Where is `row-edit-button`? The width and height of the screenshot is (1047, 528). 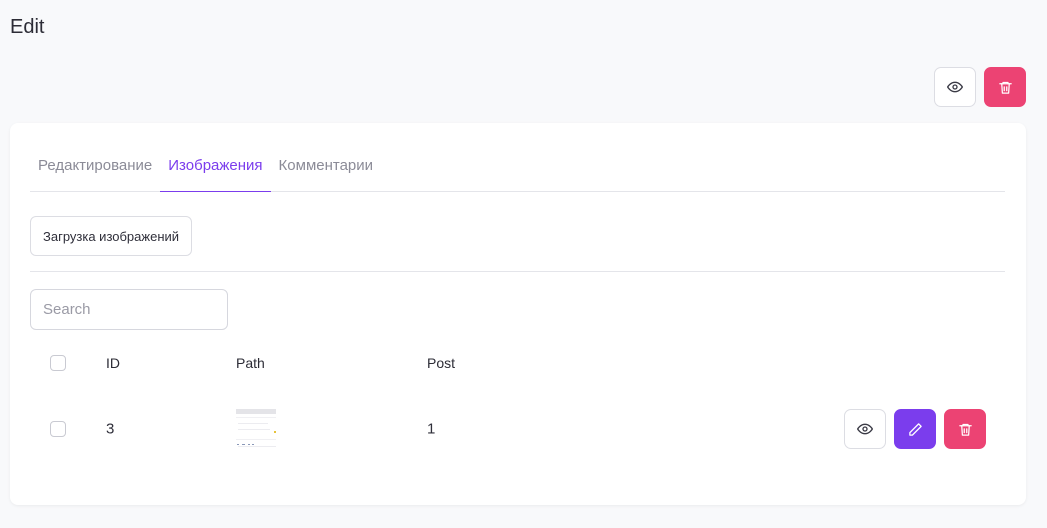 row-edit-button is located at coordinates (915, 429).